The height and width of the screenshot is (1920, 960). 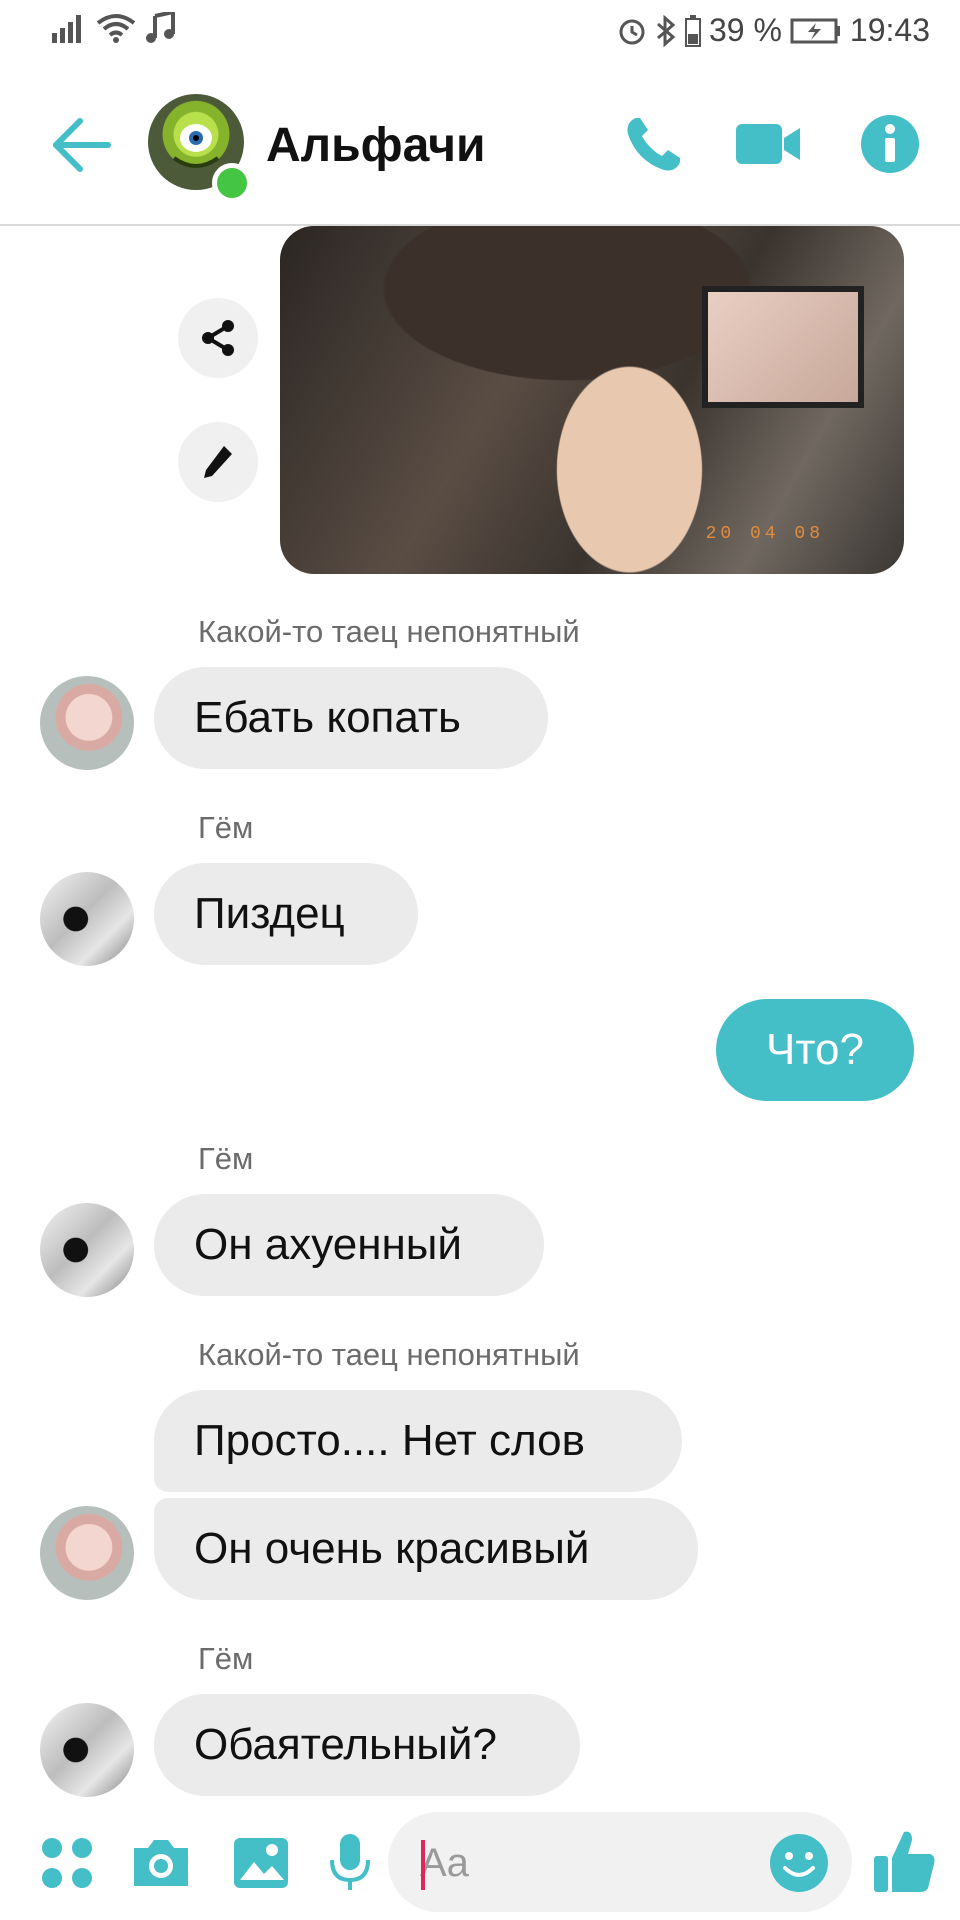 I want to click on status-right: 39 % 19:43, so click(x=773, y=30).